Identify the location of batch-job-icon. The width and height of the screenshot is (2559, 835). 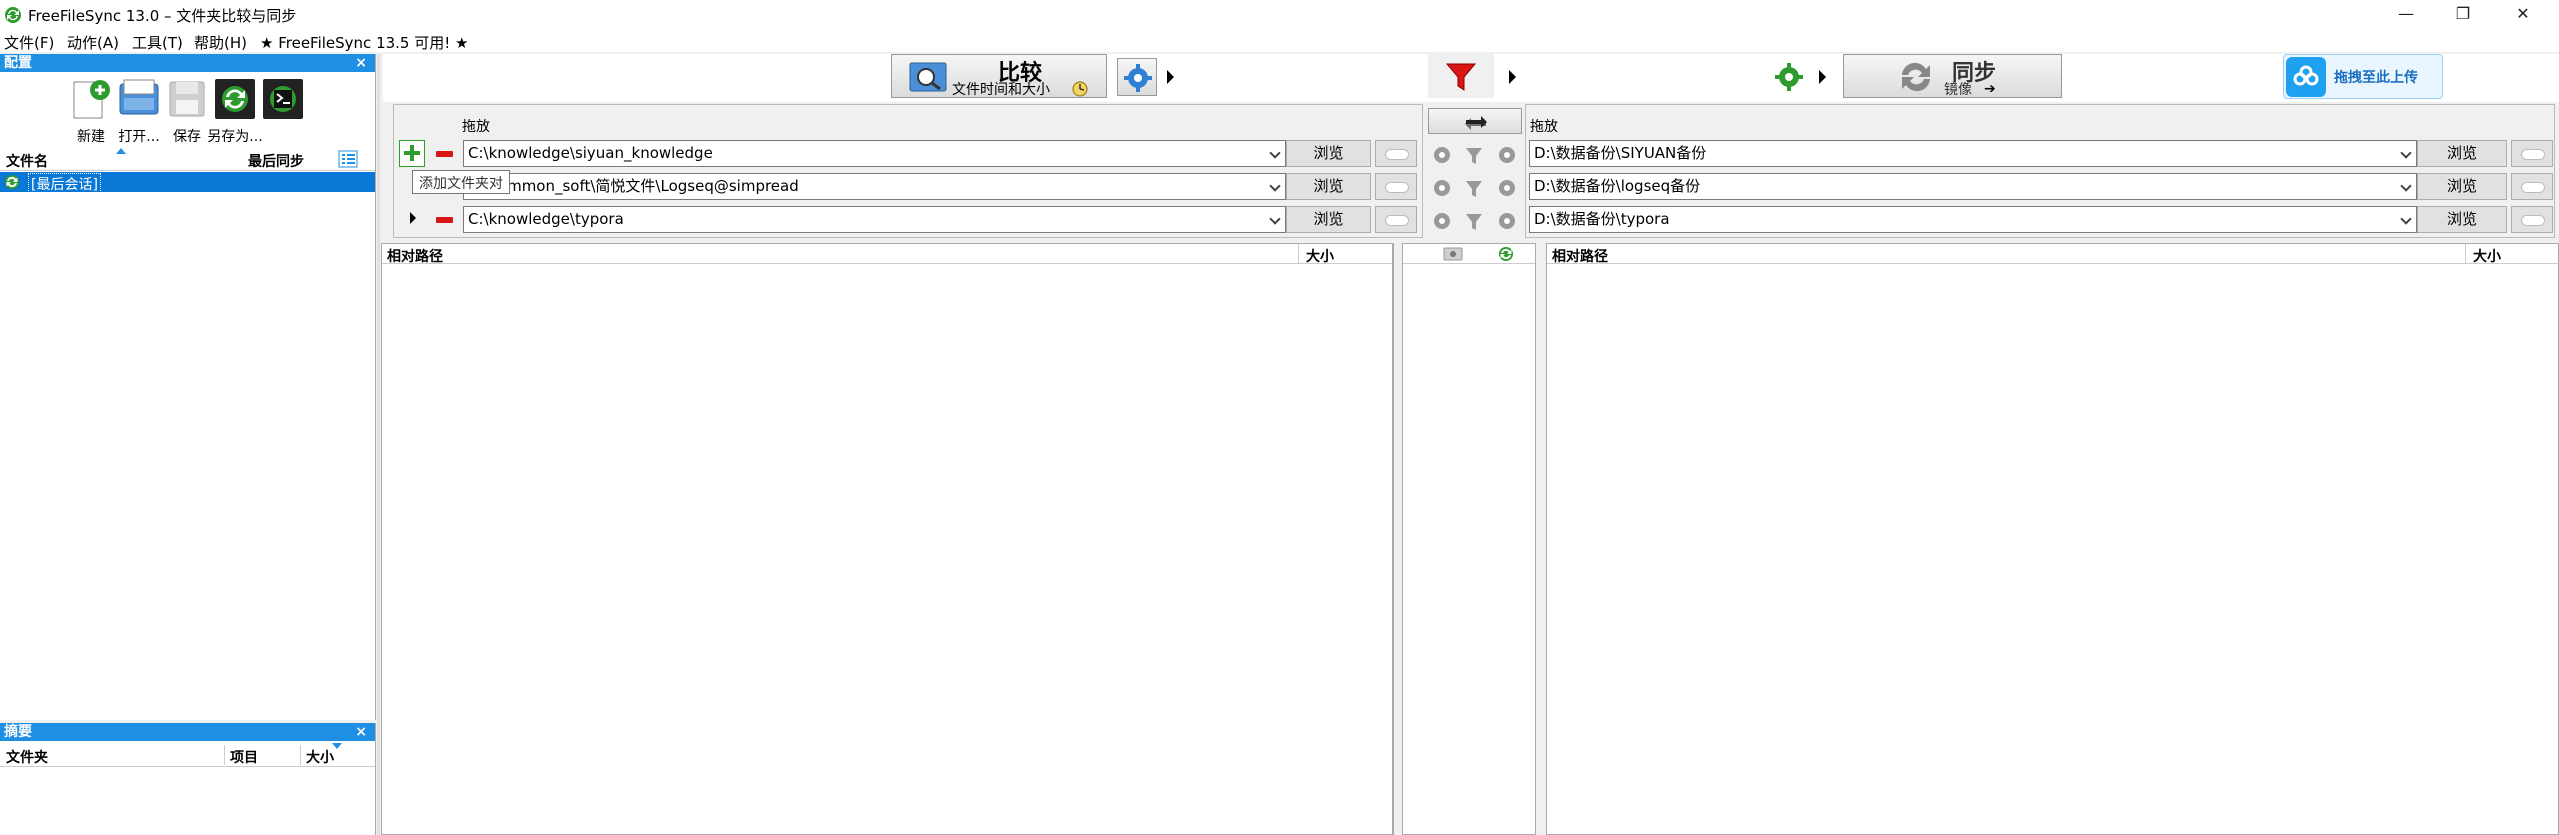
(283, 99).